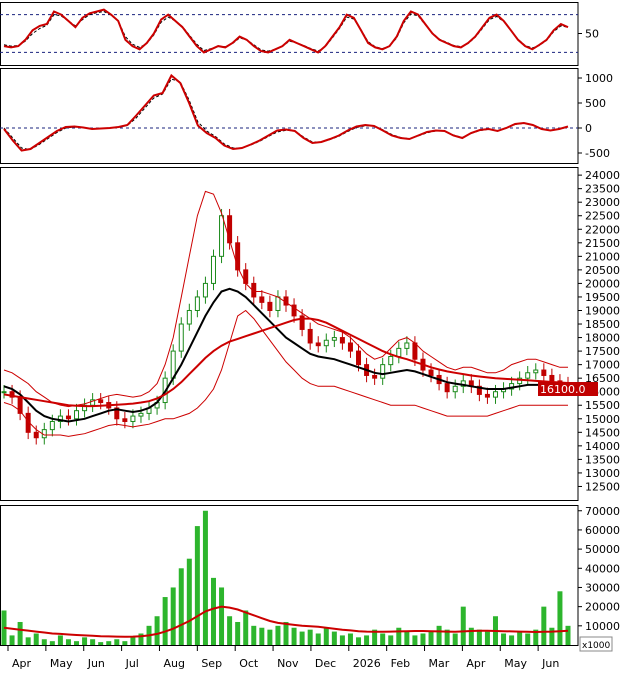 The height and width of the screenshot is (674, 626). What do you see at coordinates (325, 663) in the screenshot?
I see `month-label: Dec` at bounding box center [325, 663].